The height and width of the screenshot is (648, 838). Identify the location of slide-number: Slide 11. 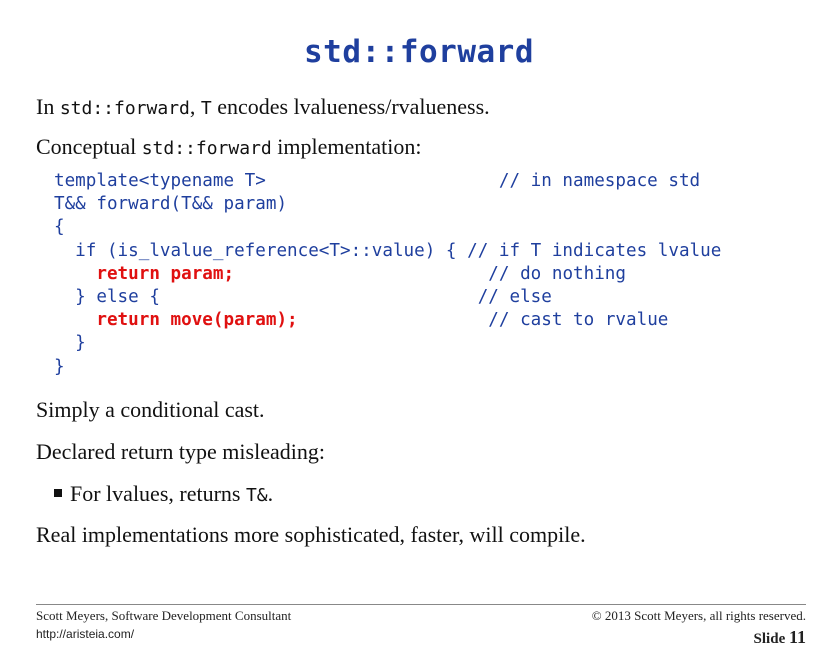
(699, 637).